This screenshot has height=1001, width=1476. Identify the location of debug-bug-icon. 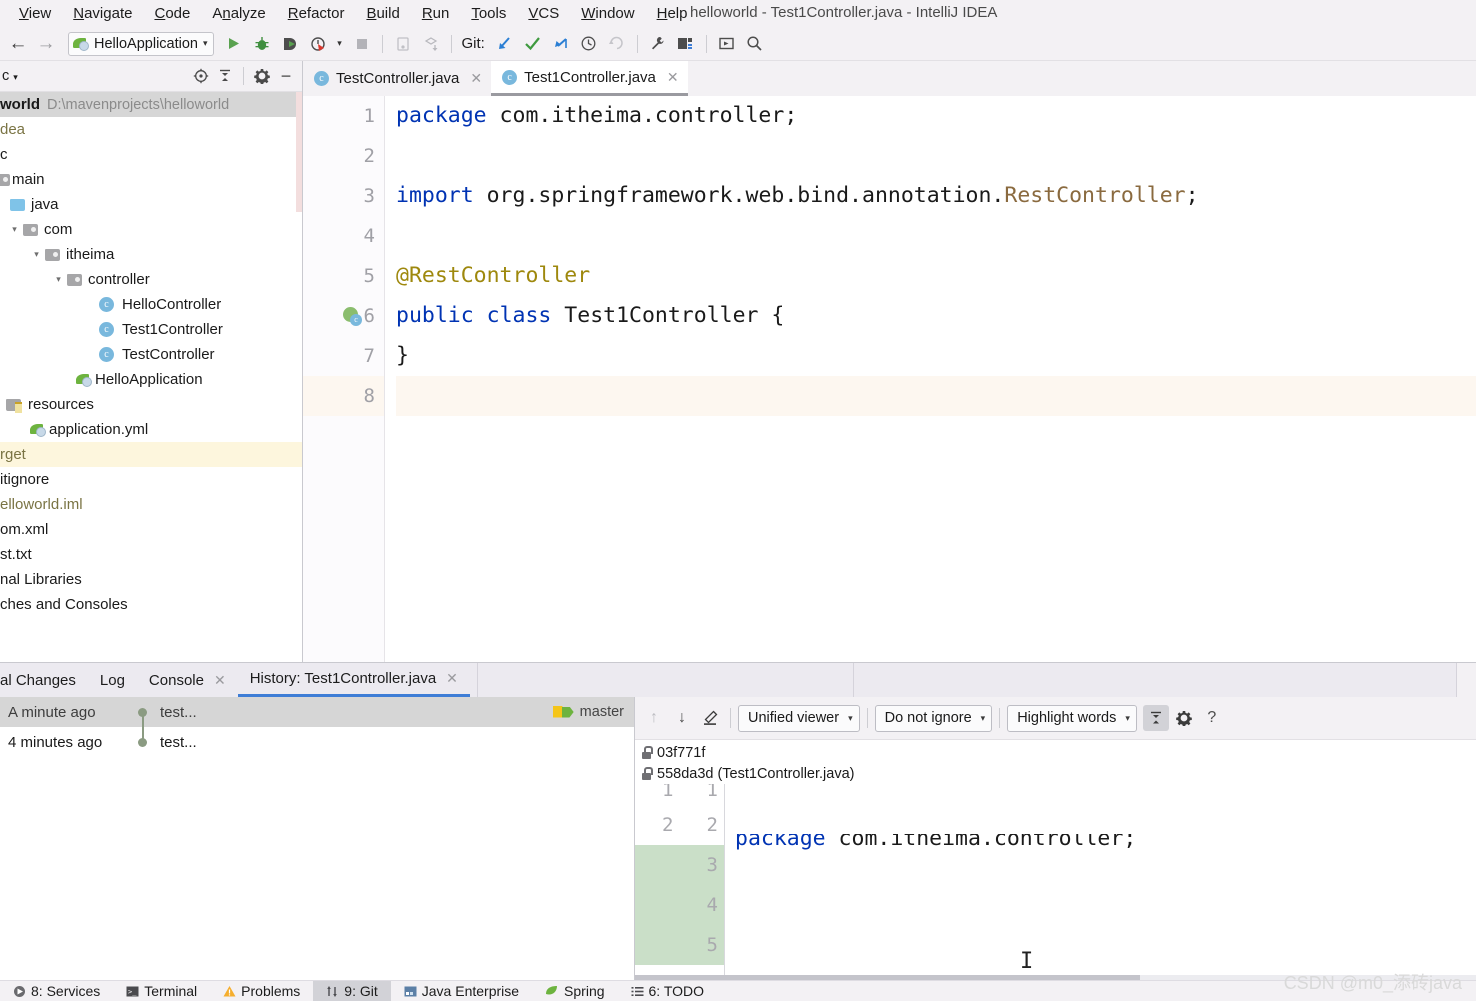
(262, 44).